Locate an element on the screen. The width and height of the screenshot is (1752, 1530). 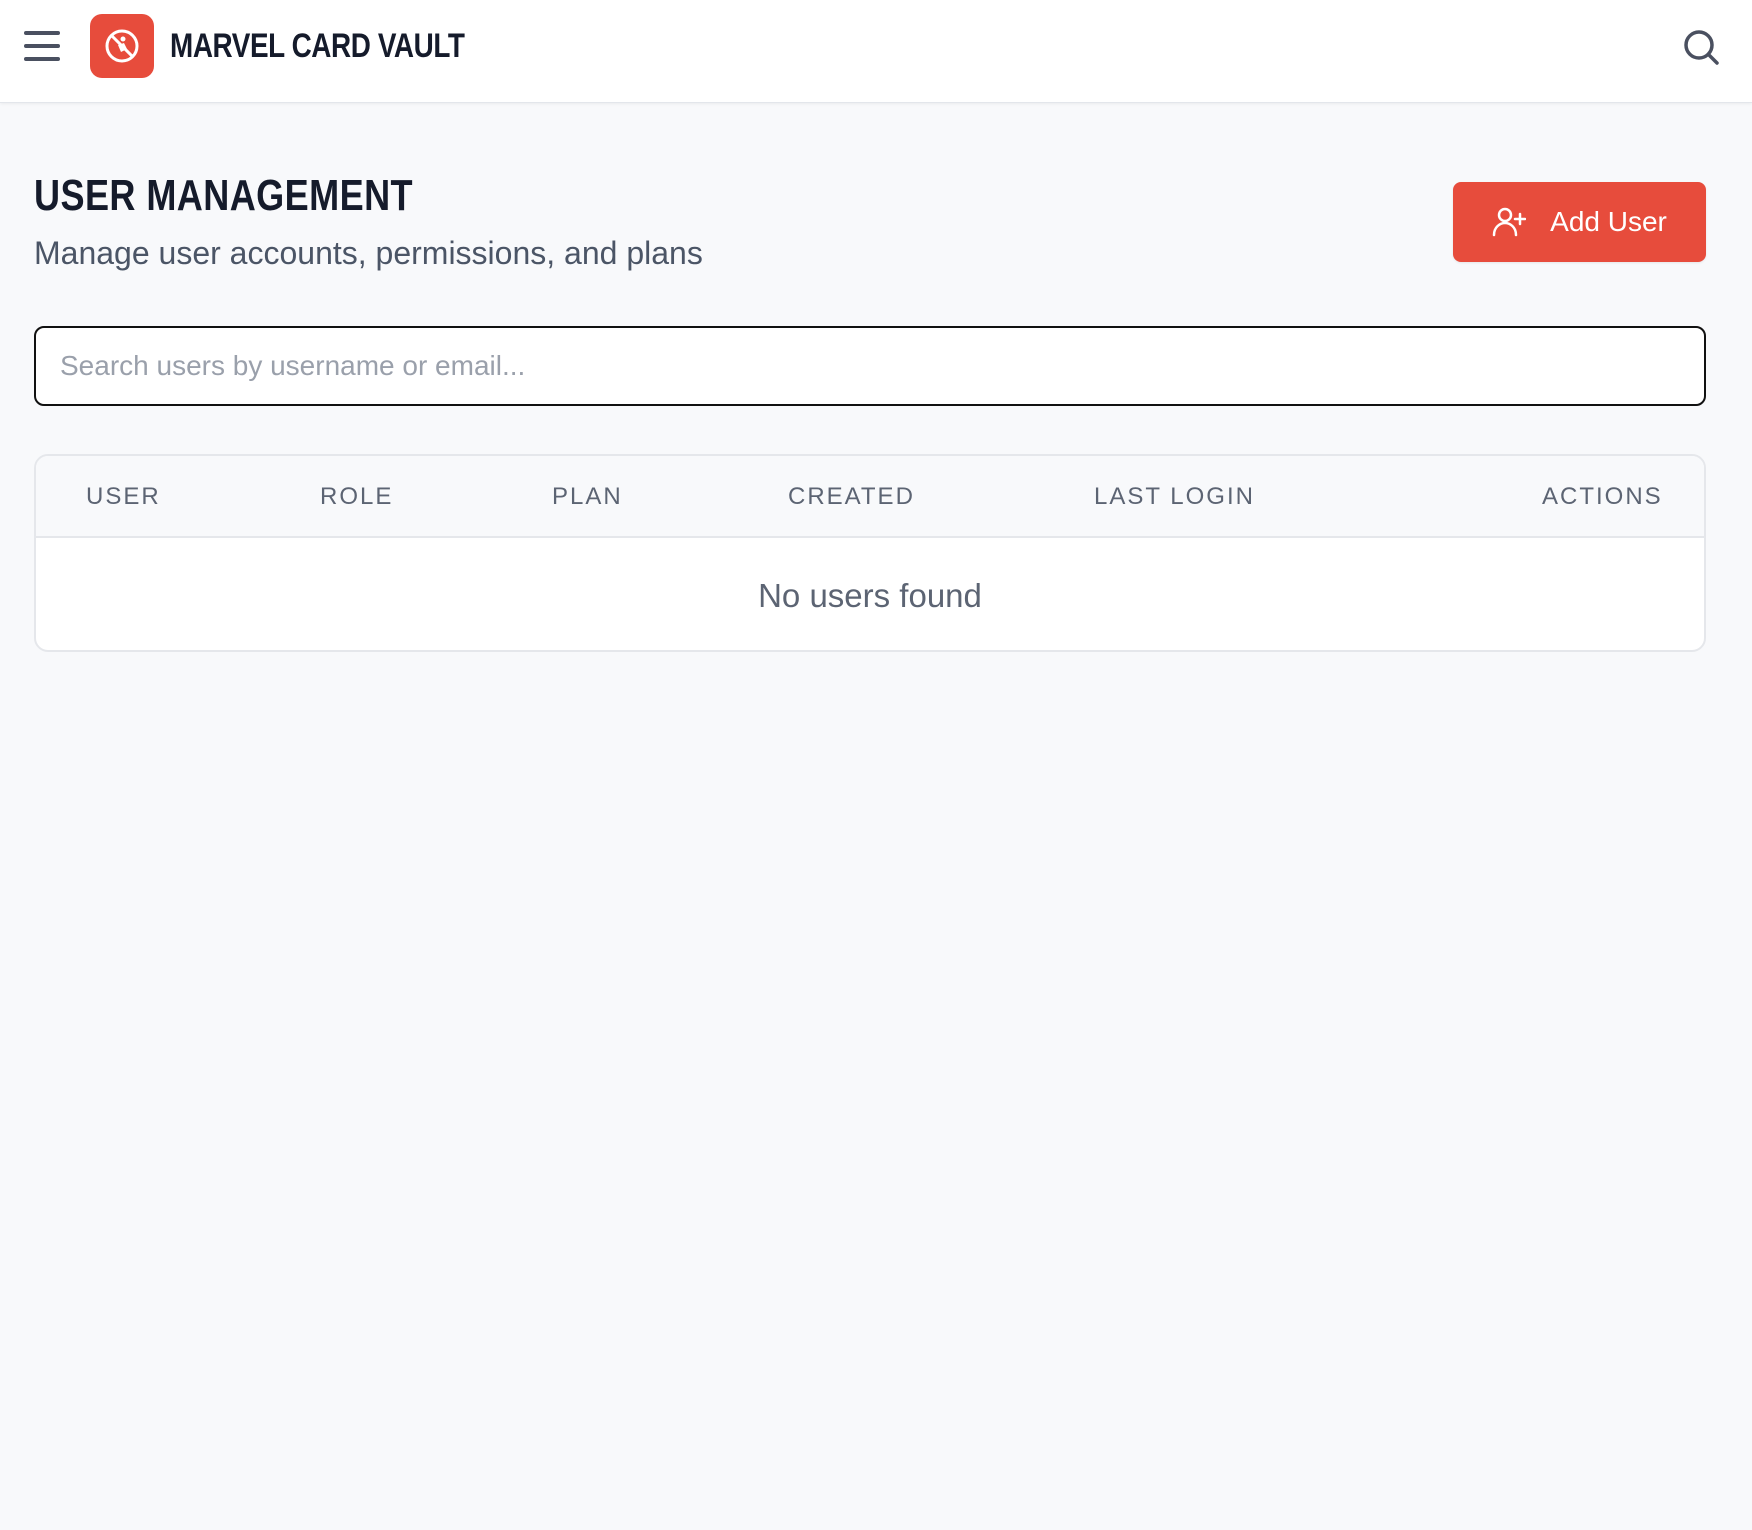
add-user-label: Add User is located at coordinates (1608, 221).